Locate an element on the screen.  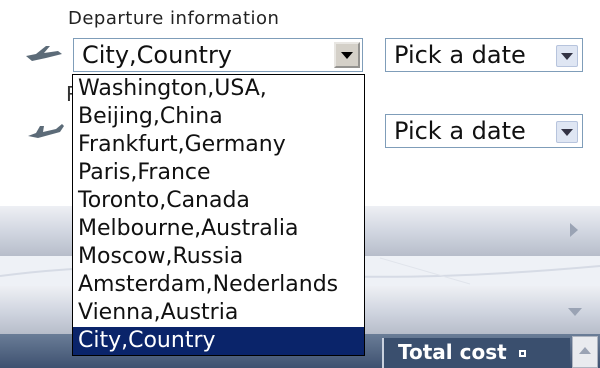
dropdown-option-toronto: Toronto,Canada is located at coordinates (218, 201).